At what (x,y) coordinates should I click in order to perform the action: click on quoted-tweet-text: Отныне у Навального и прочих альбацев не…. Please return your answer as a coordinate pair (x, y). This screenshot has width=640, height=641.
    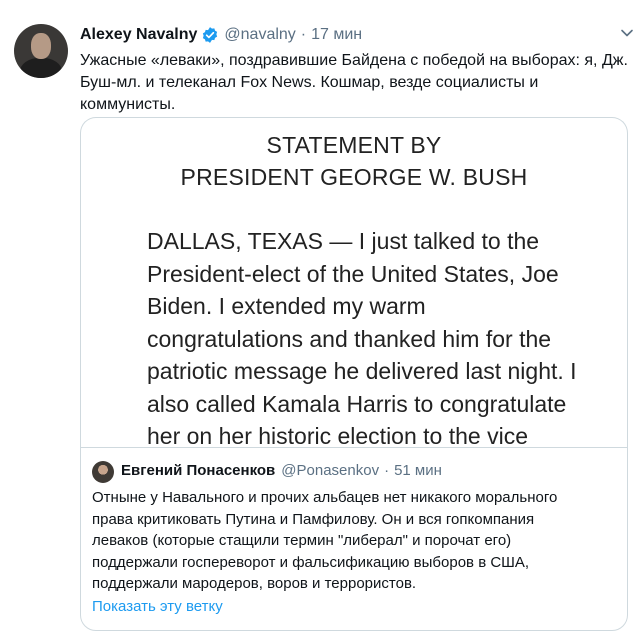
    Looking at the image, I should click on (357, 541).